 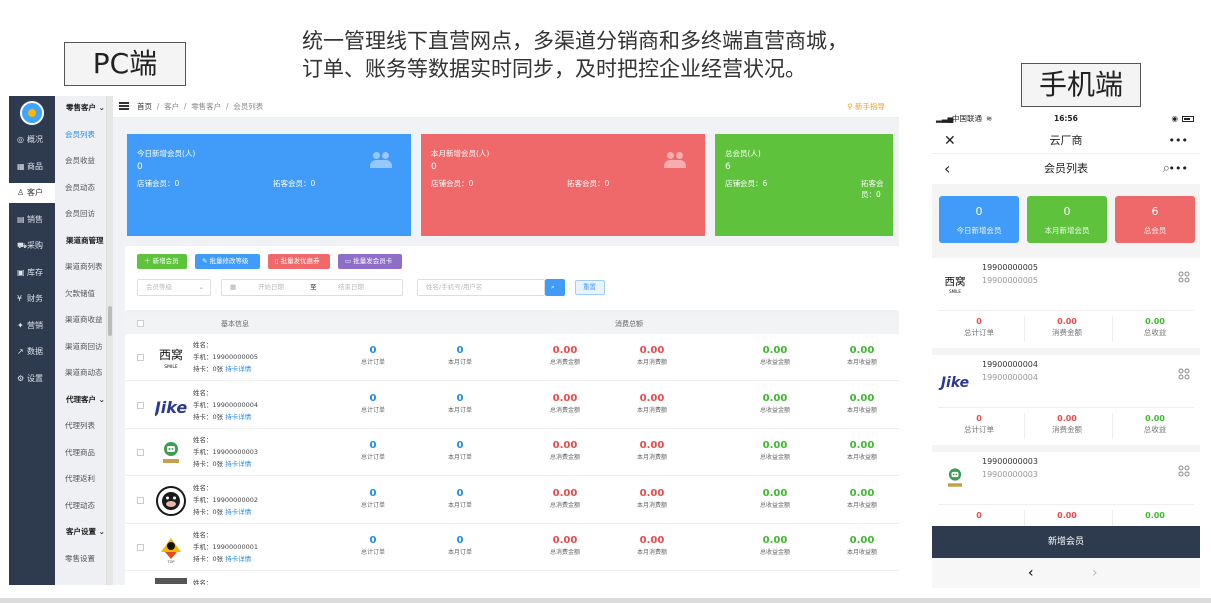 What do you see at coordinates (370, 261) in the screenshot?
I see `toolbar-button: ▭ 批量发会员卡` at bounding box center [370, 261].